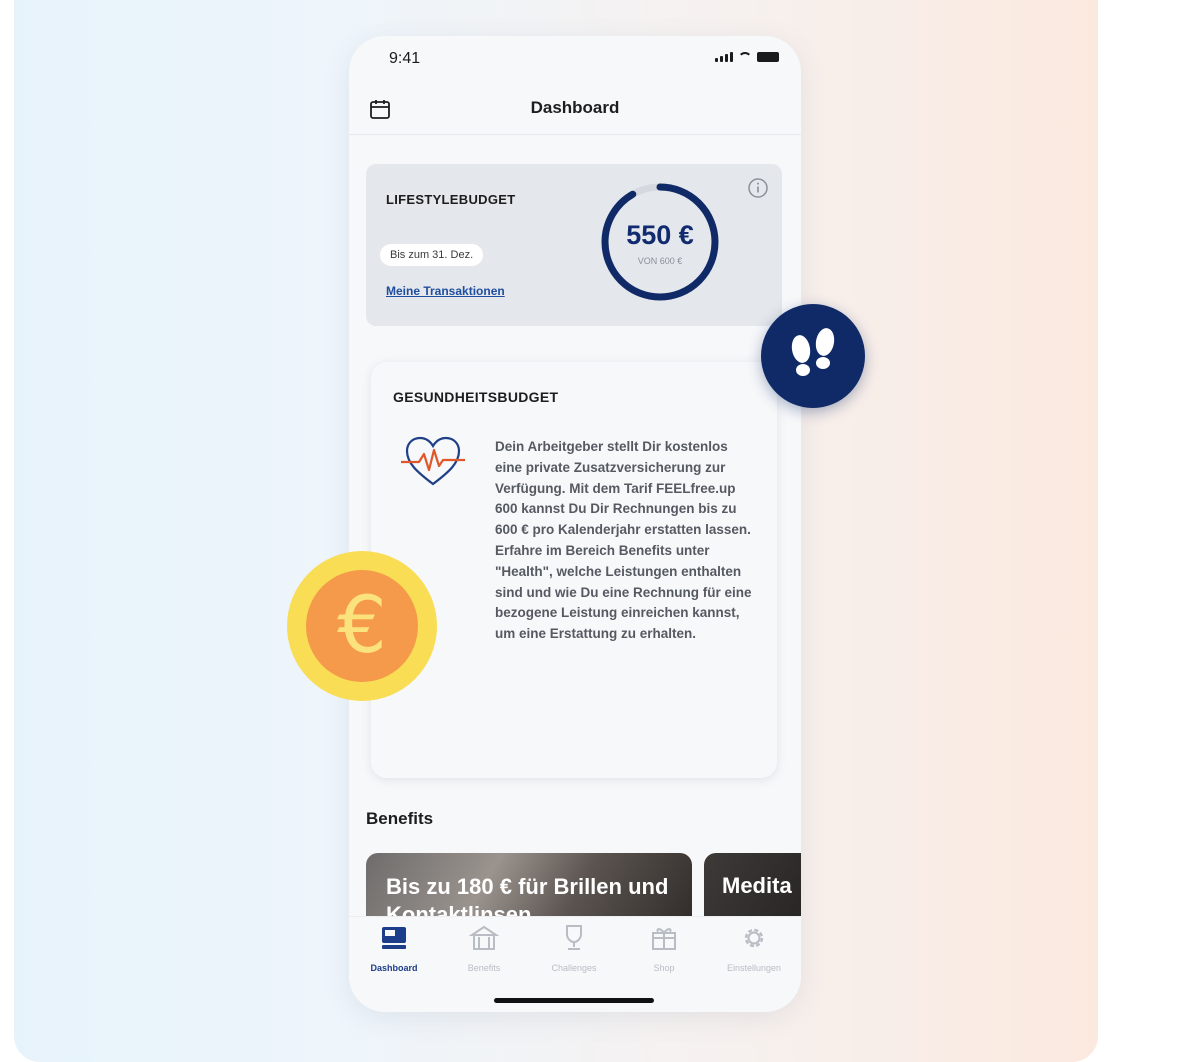 The width and height of the screenshot is (1191, 1062). I want to click on tab-benefits: Benefits, so click(484, 948).